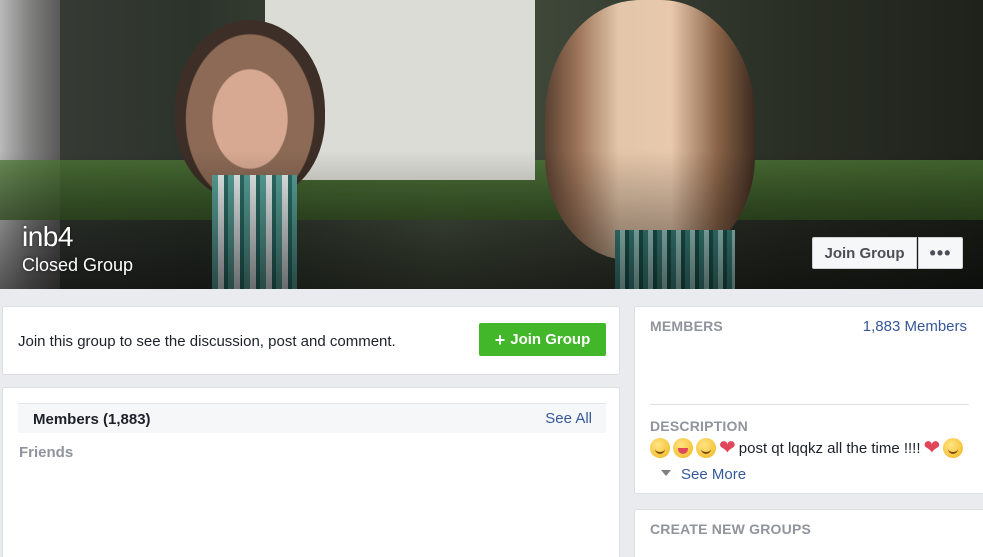  What do you see at coordinates (864, 253) in the screenshot?
I see `cover-join-group-button: Join Group` at bounding box center [864, 253].